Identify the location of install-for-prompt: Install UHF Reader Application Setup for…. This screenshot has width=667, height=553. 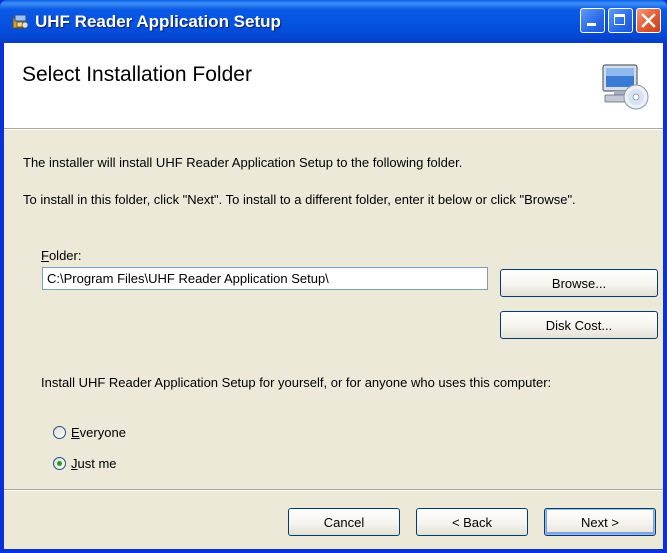
(296, 382).